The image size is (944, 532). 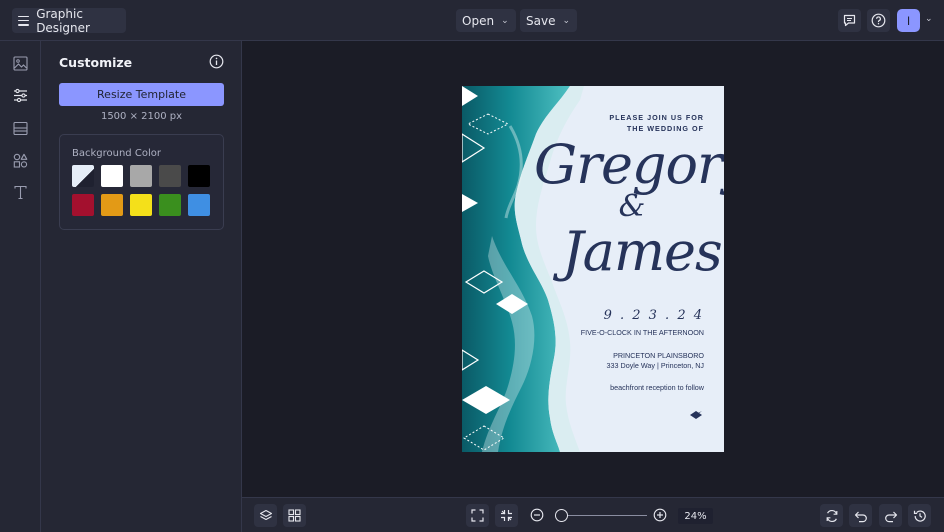 I want to click on help-button, so click(x=878, y=20).